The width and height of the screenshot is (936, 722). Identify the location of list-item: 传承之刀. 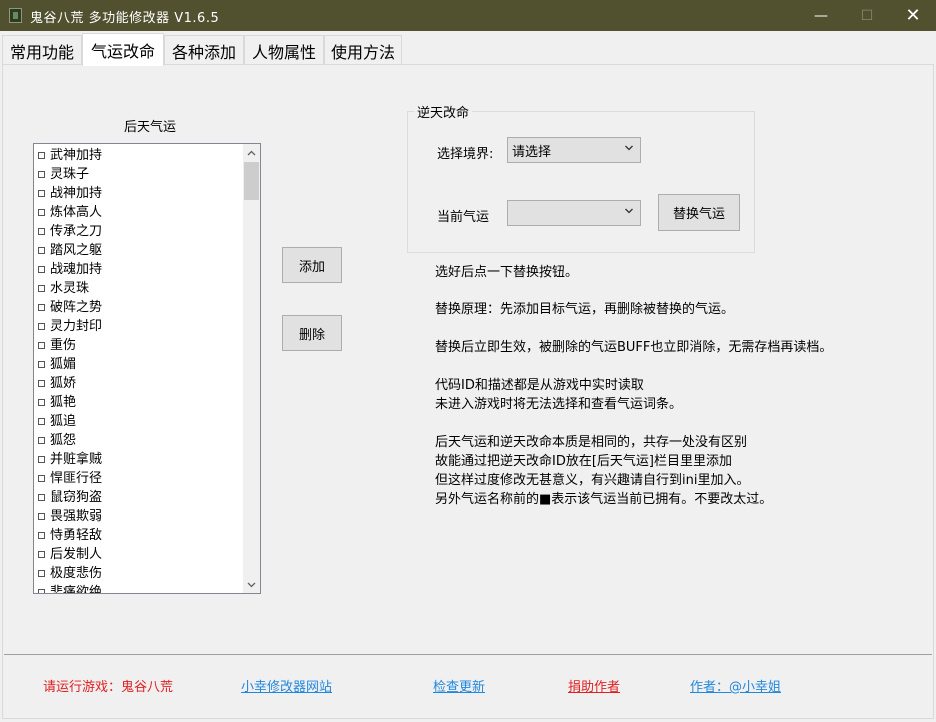
(138, 231).